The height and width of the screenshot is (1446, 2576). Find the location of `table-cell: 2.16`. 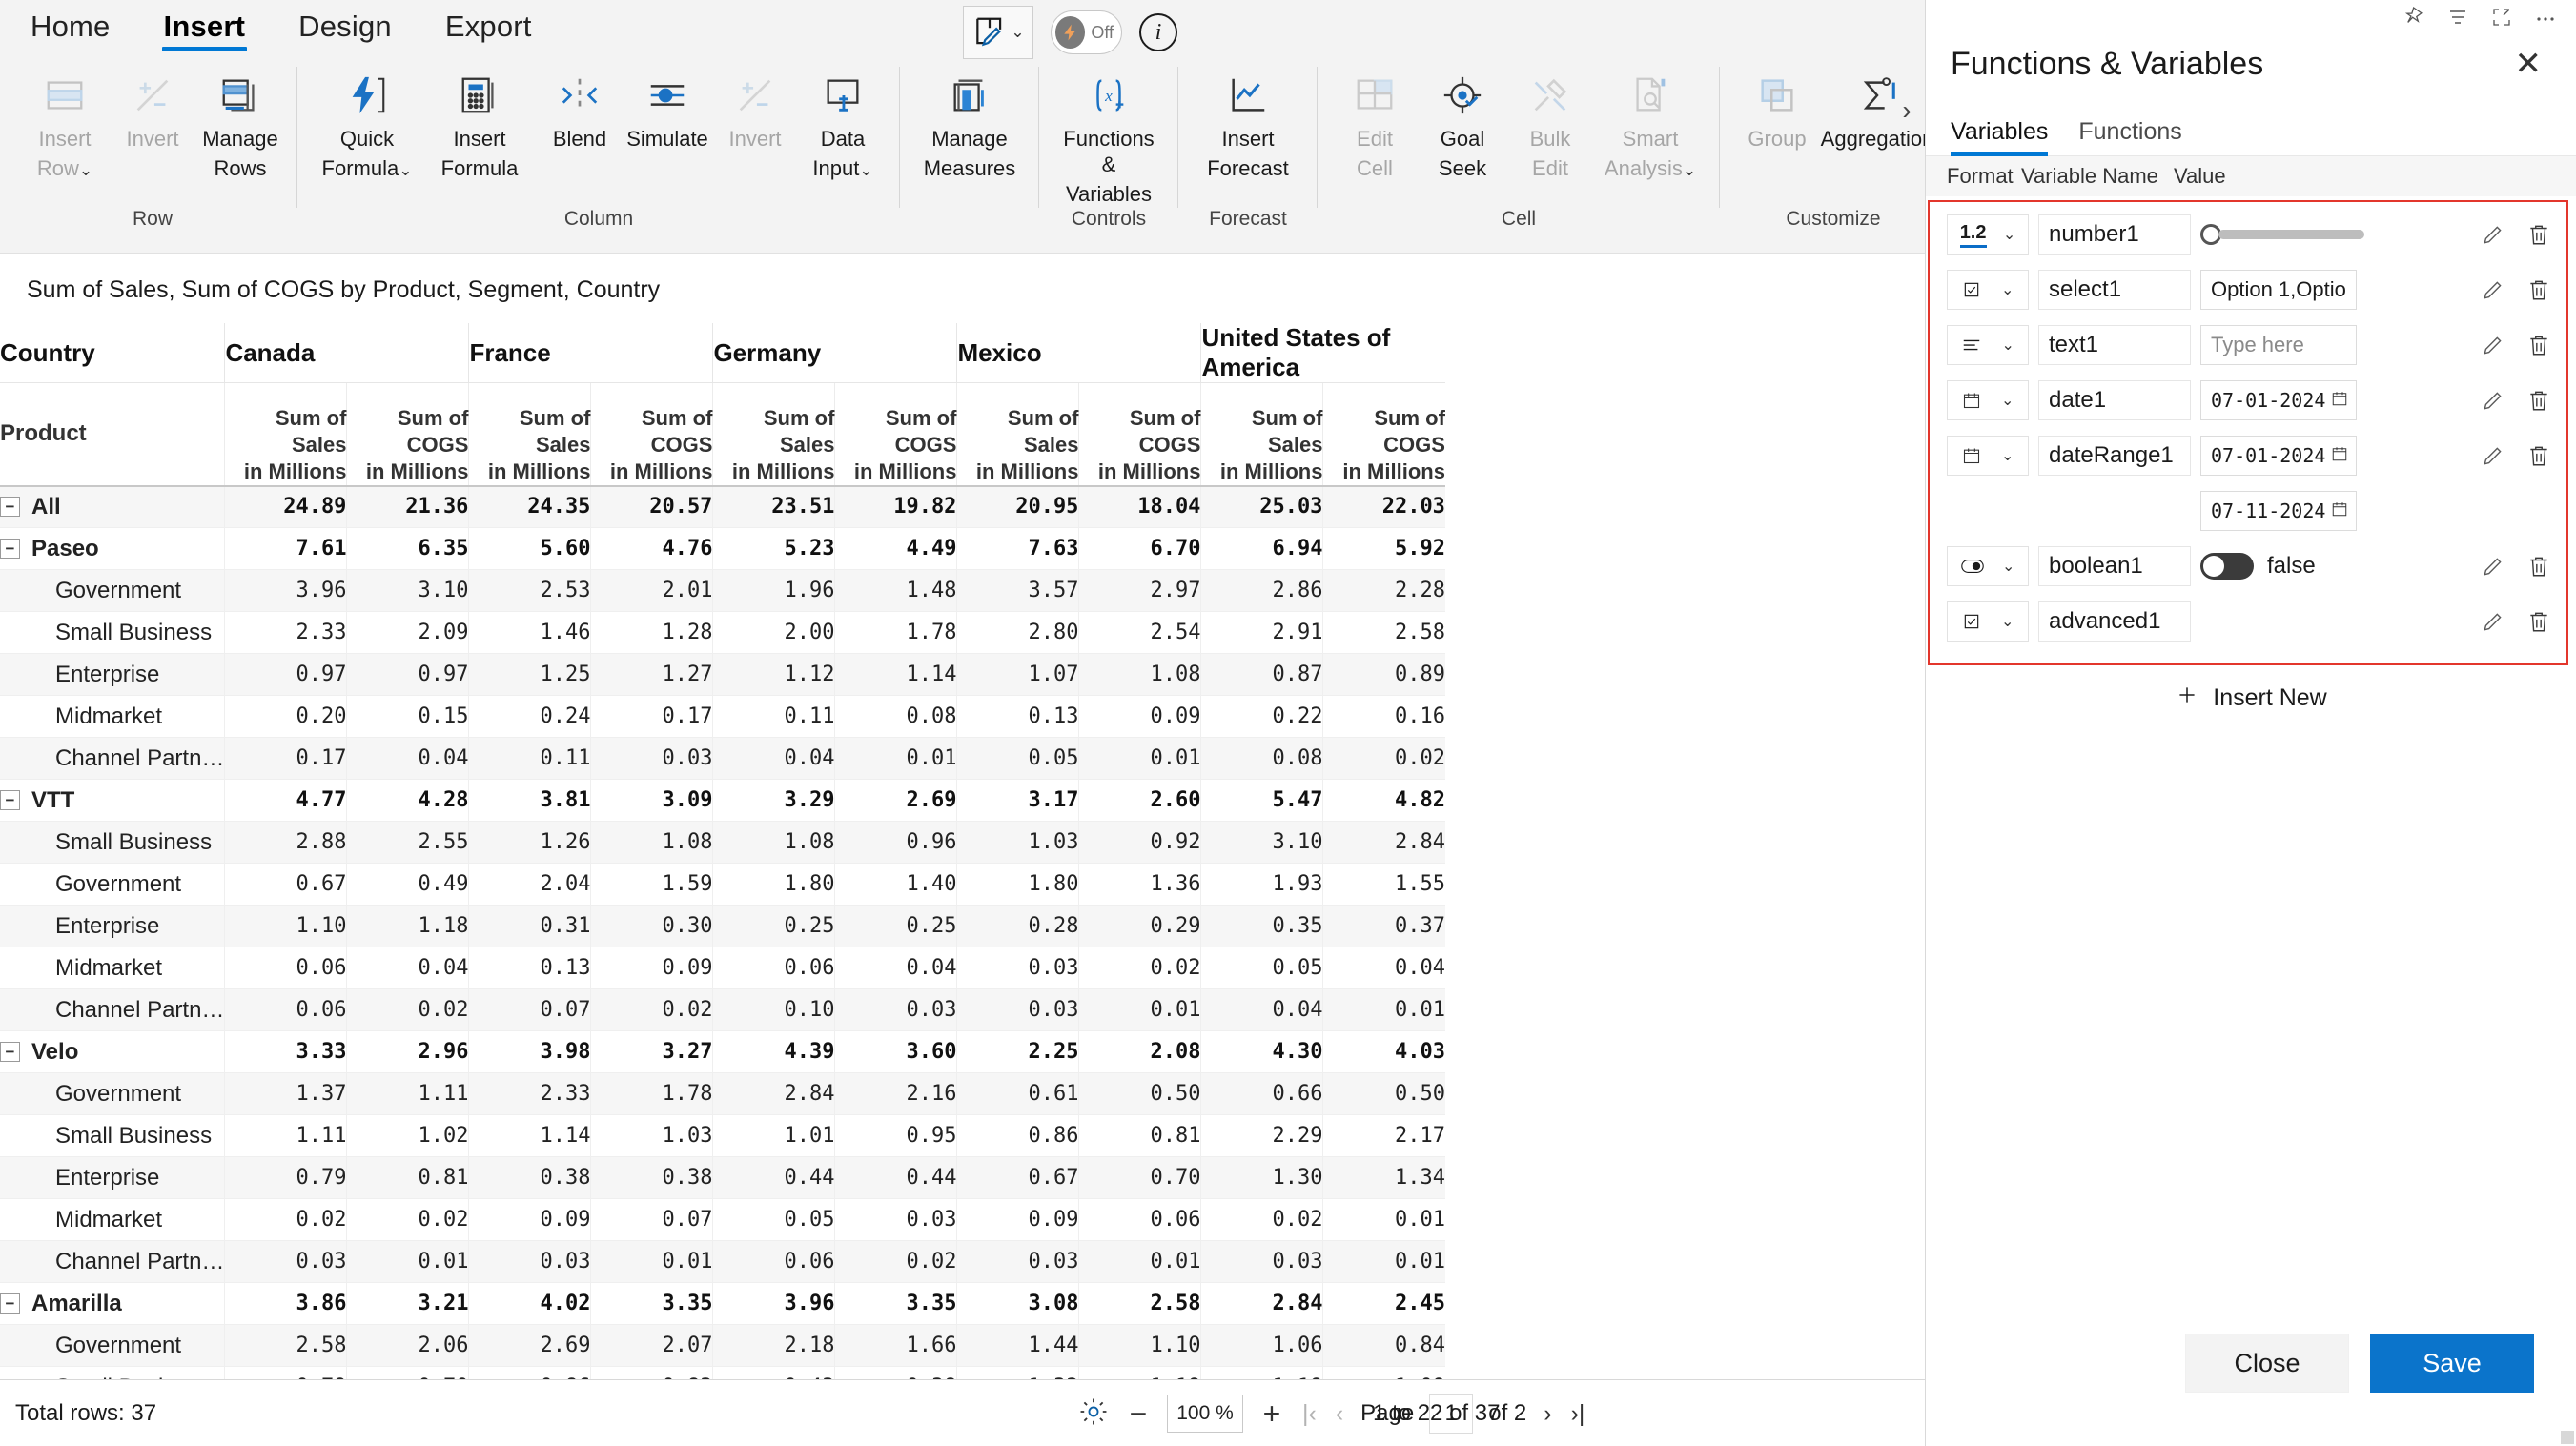

table-cell: 2.16 is located at coordinates (896, 1093).